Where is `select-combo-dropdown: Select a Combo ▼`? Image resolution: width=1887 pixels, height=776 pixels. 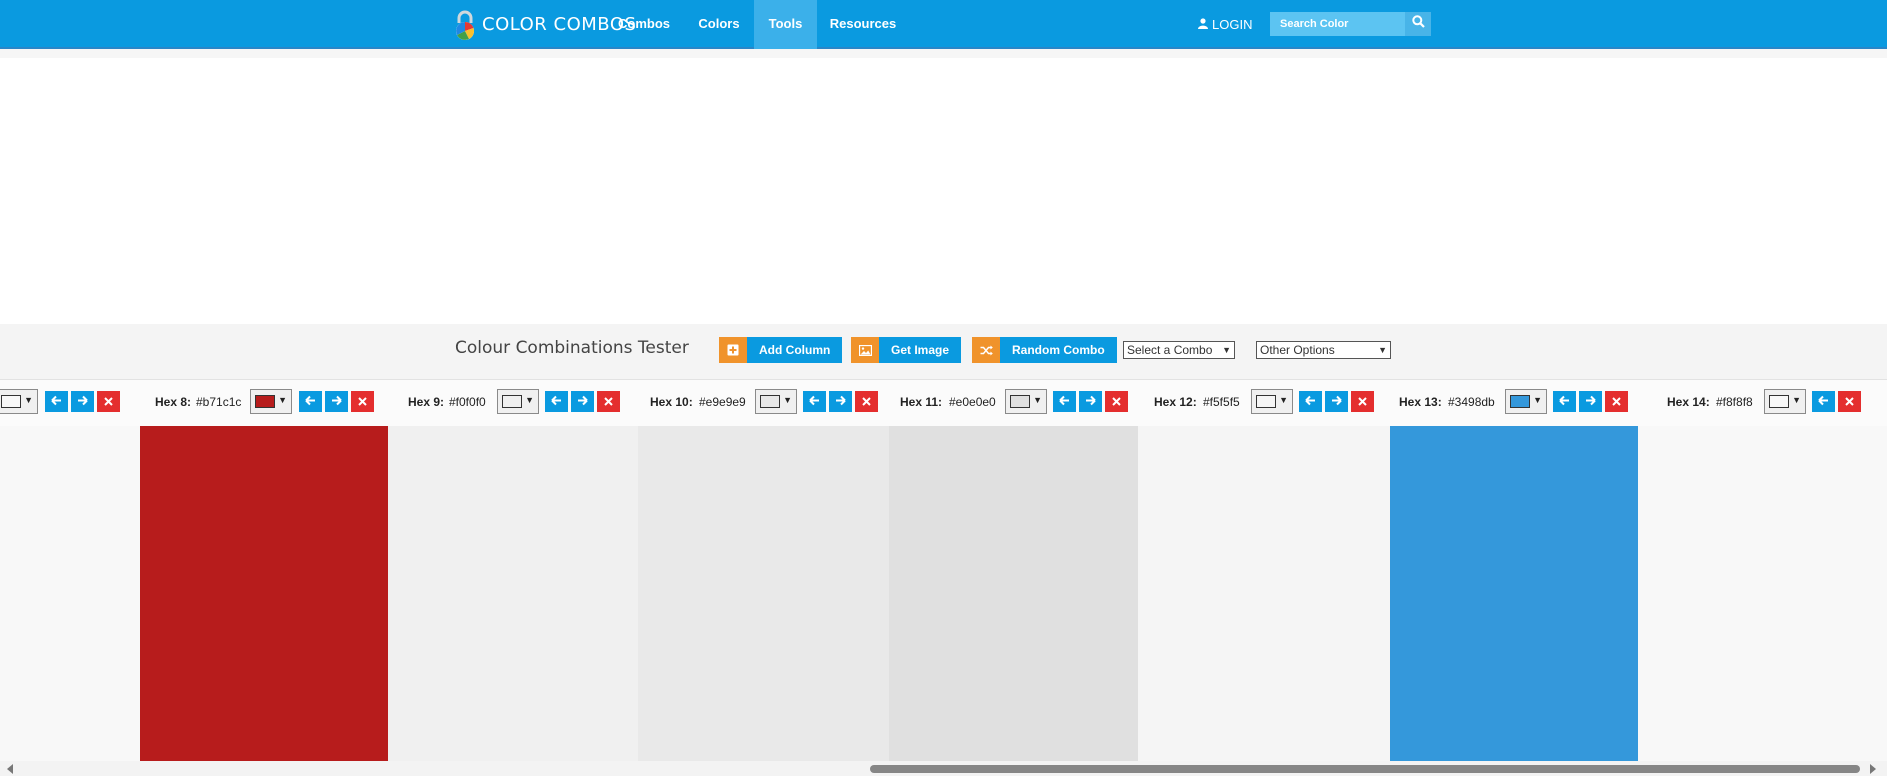
select-combo-dropdown: Select a Combo ▼ is located at coordinates (1179, 350).